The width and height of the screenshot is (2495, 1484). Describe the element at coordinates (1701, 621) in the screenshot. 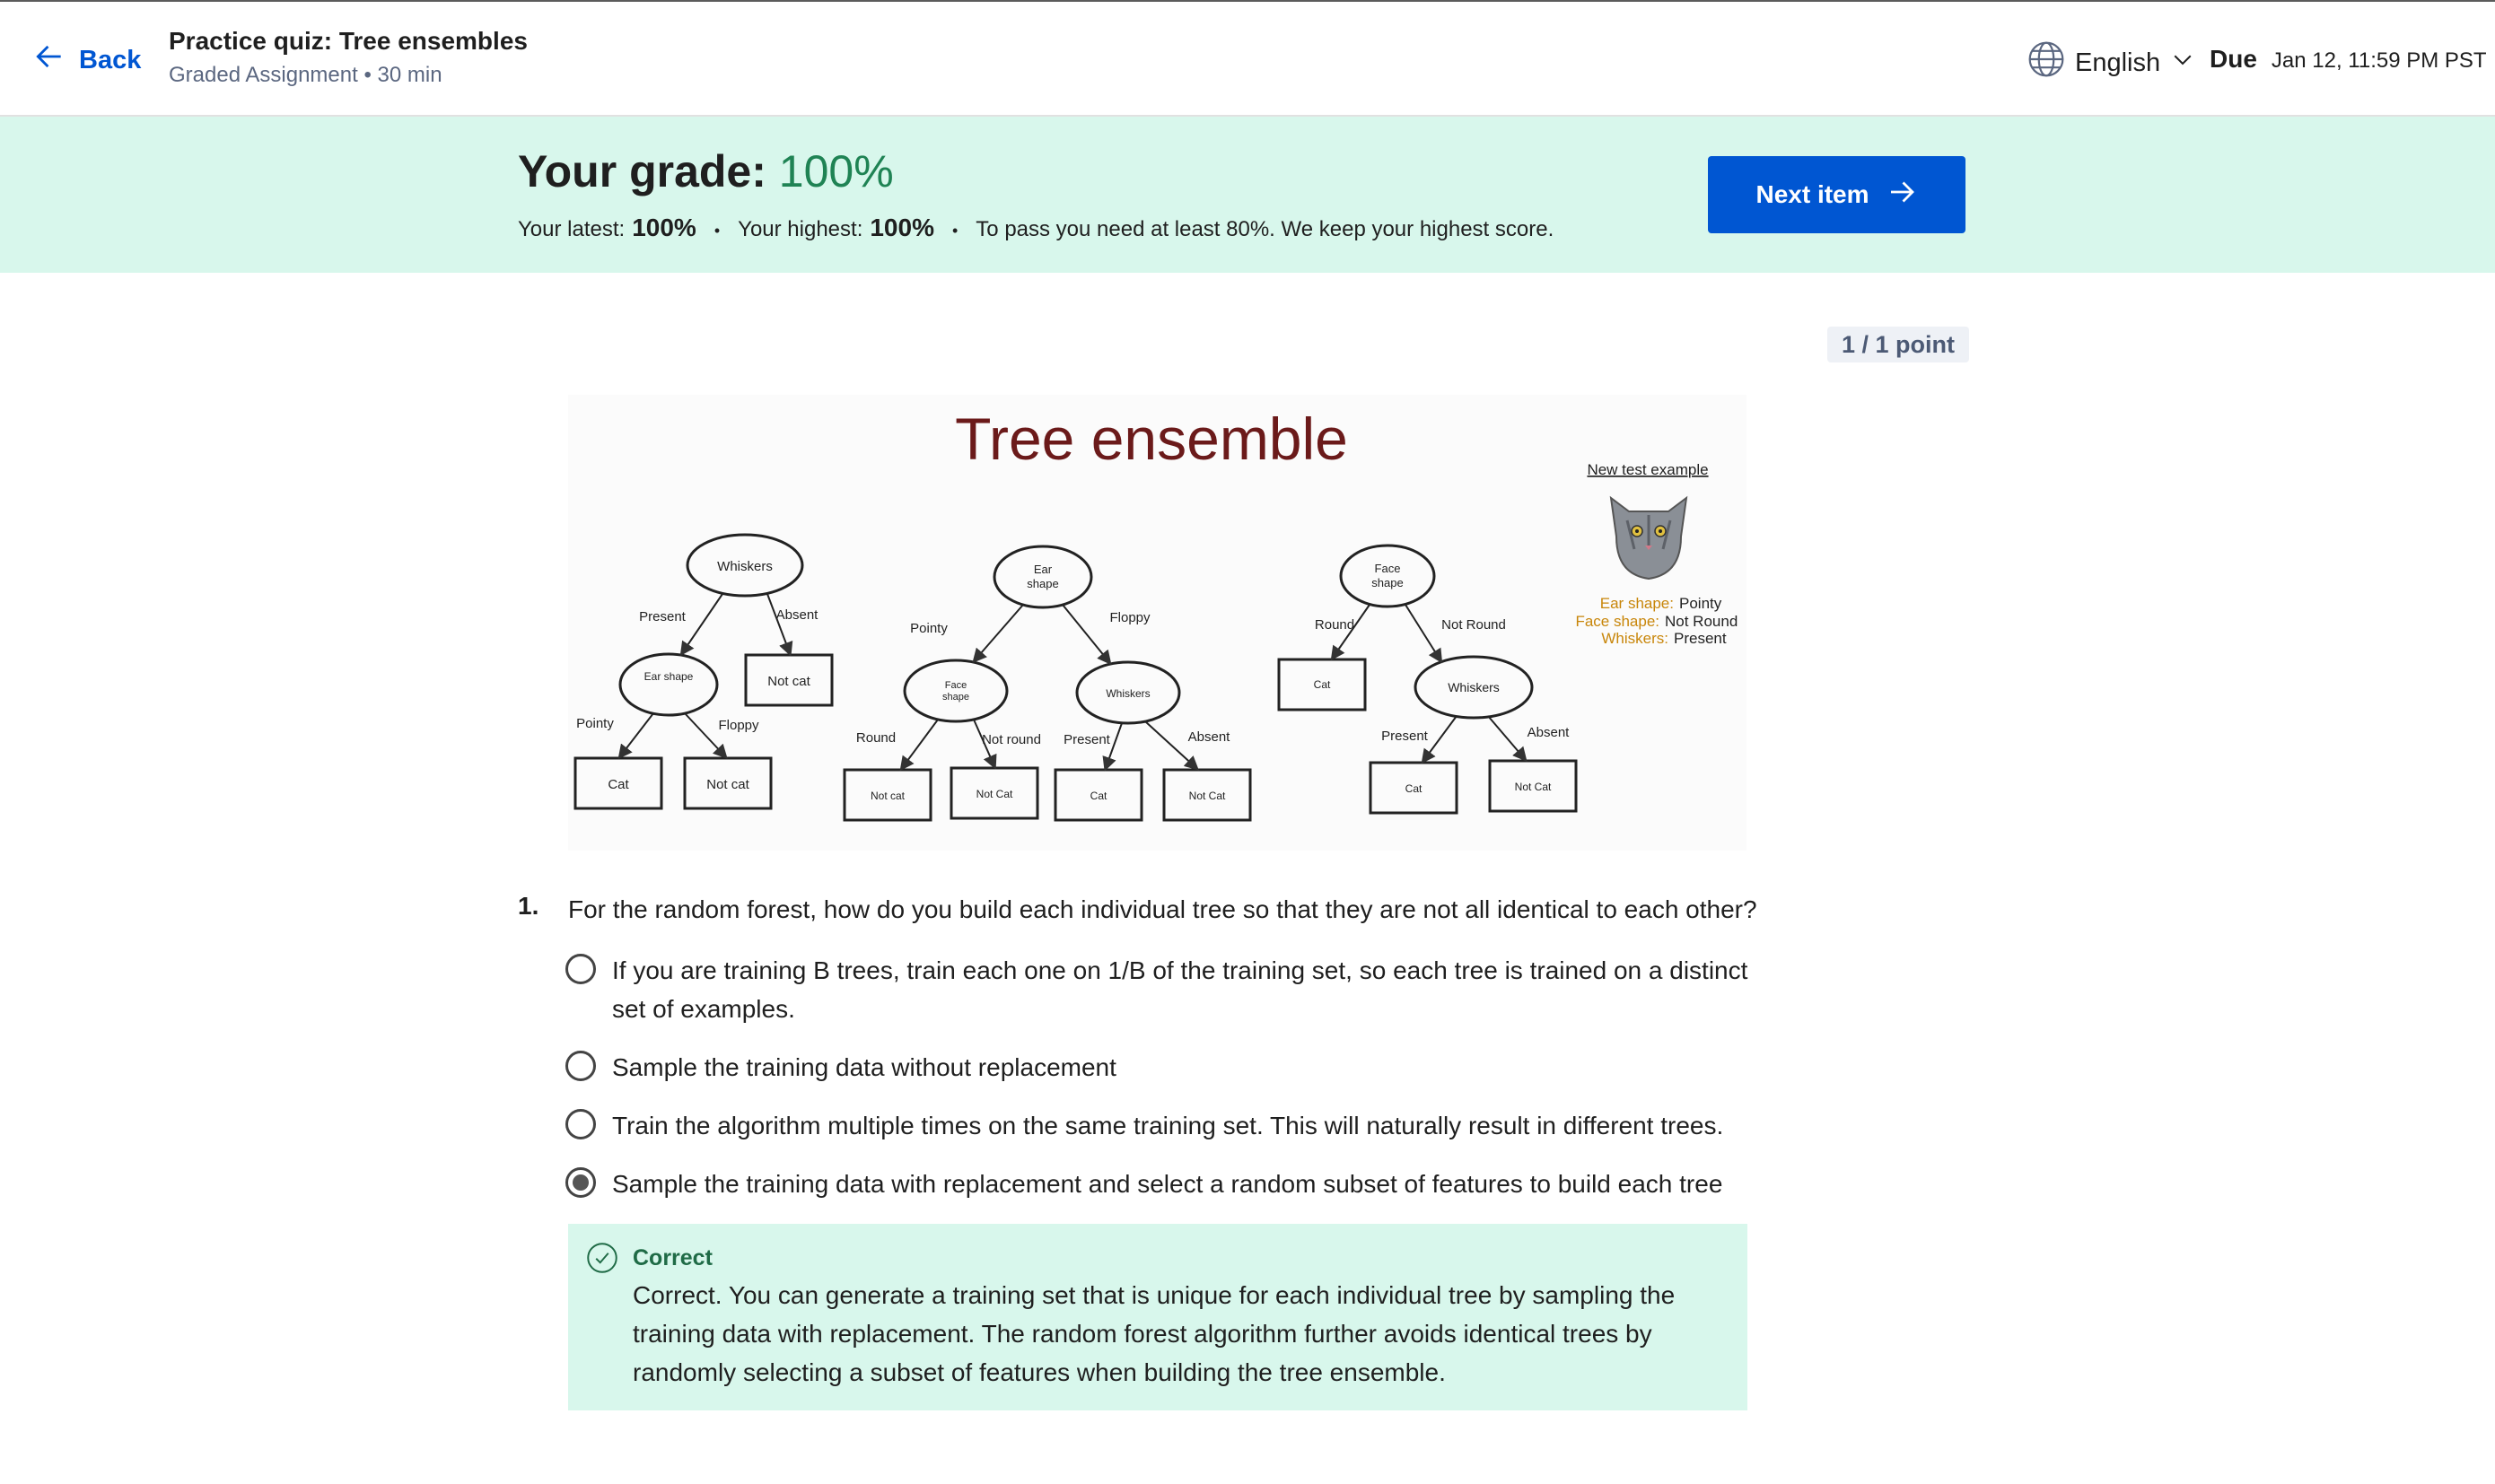

I see `attr-face-value: Not Round` at that location.